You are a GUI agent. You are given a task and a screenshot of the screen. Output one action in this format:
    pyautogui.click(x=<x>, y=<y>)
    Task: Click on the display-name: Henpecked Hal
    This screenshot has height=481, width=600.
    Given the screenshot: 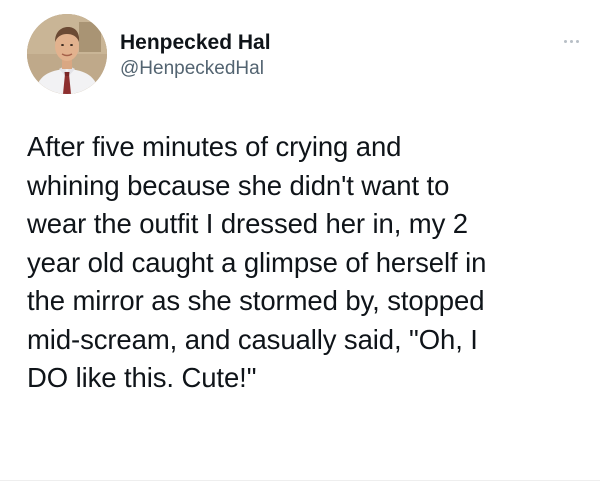 What is the action you would take?
    pyautogui.click(x=195, y=43)
    